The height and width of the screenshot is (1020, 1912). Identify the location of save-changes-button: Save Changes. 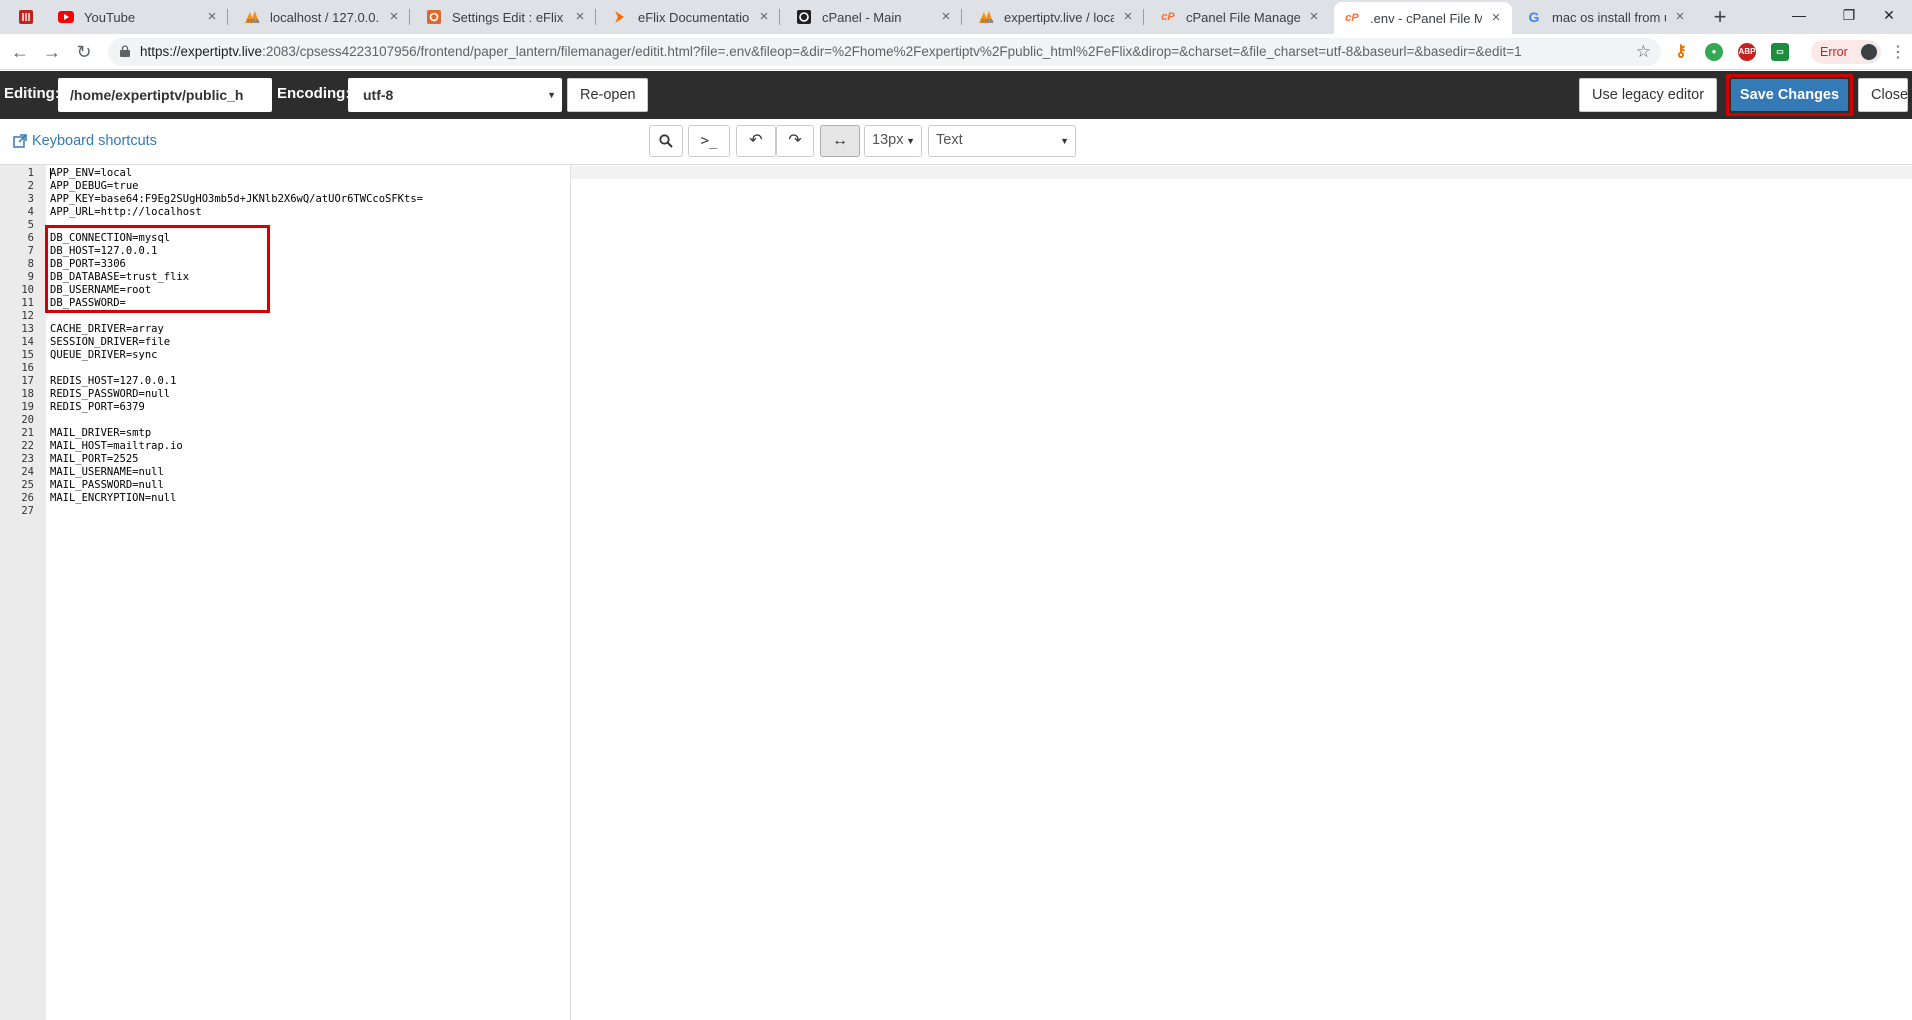
(1789, 95).